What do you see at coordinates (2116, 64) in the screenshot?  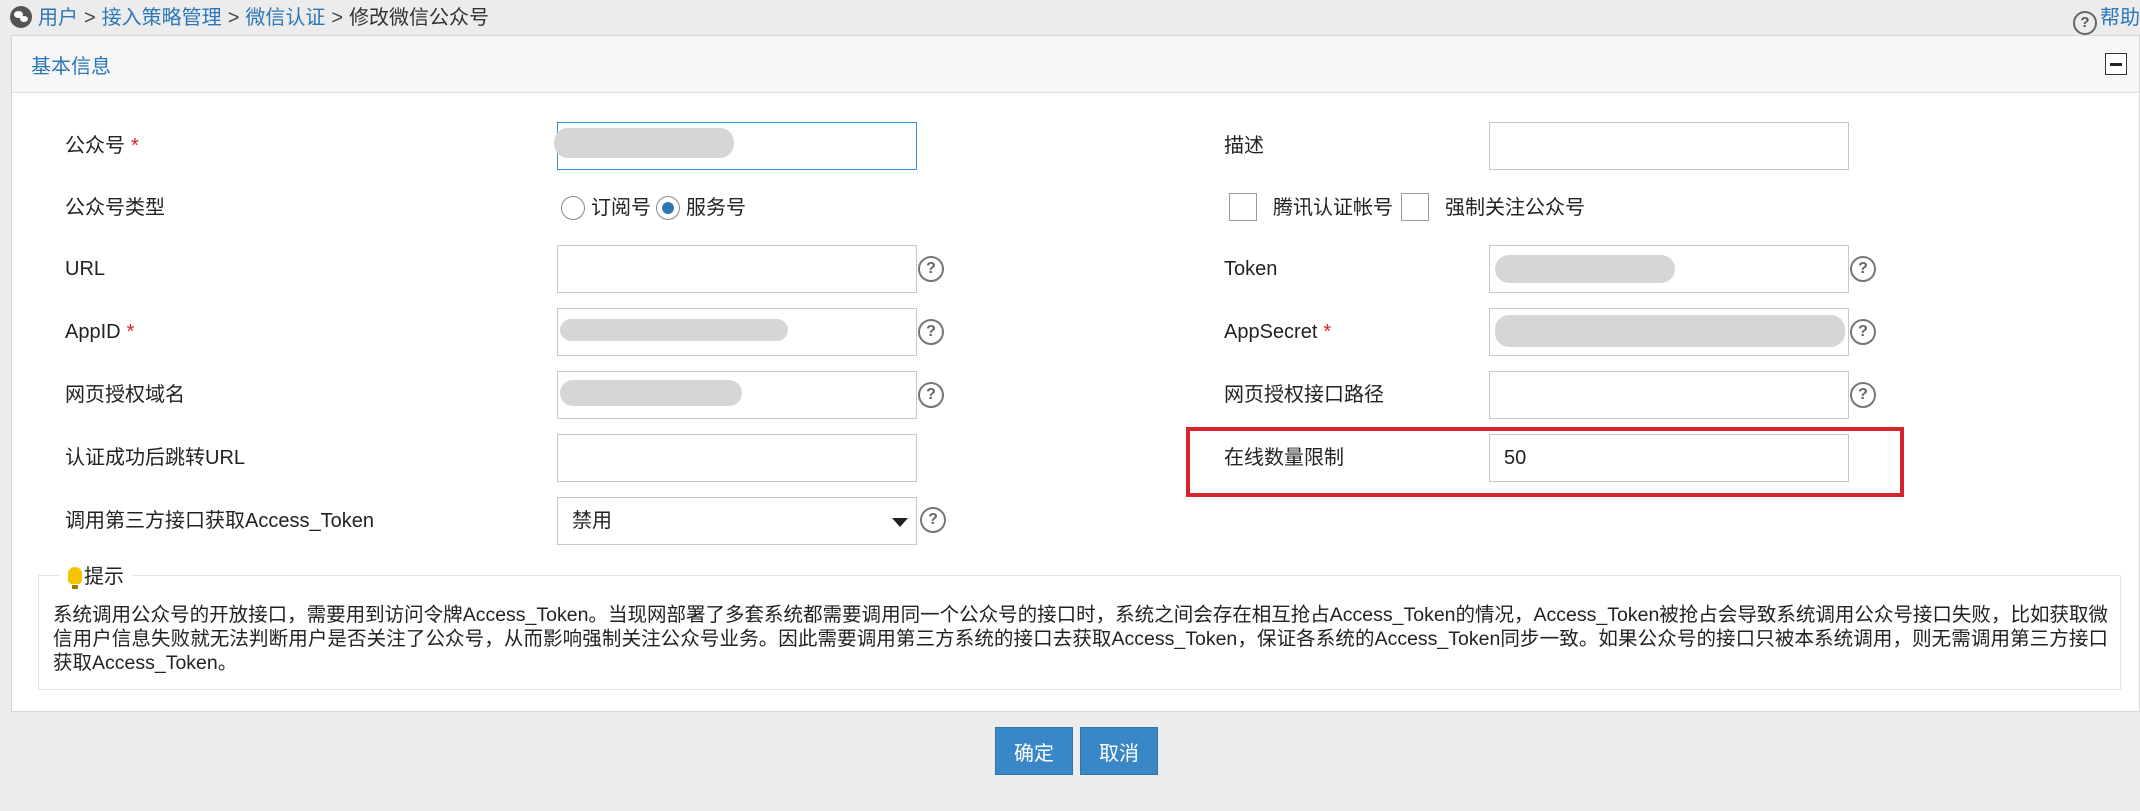 I see `collapse-icon` at bounding box center [2116, 64].